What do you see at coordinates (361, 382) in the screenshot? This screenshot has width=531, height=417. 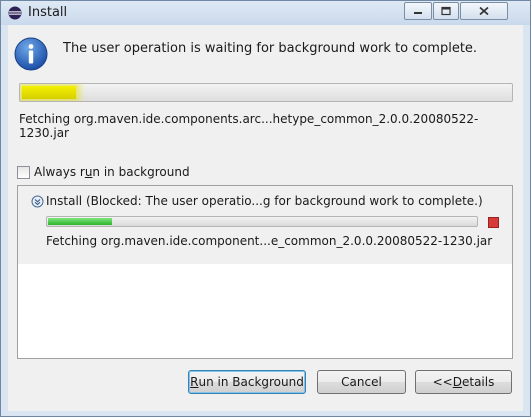 I see `cancel-button: Cancel` at bounding box center [361, 382].